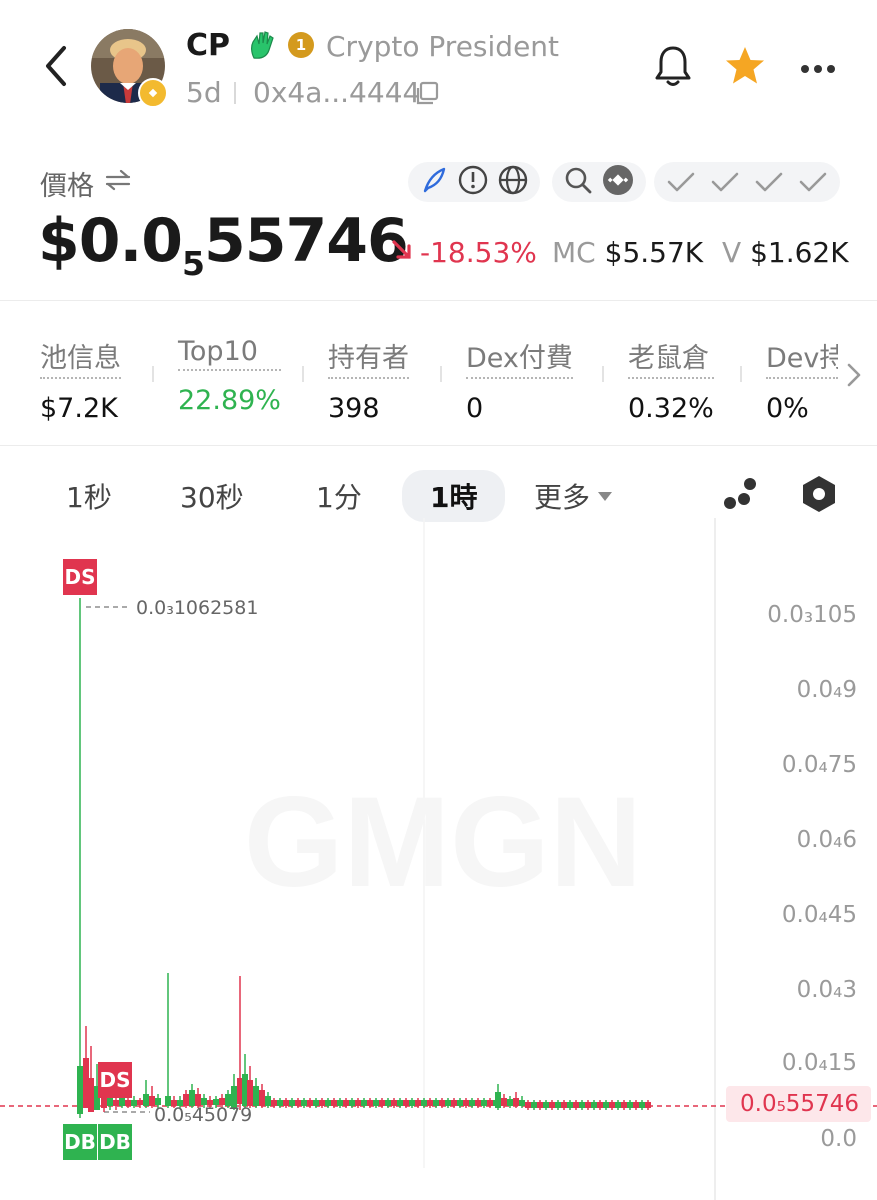 Image resolution: width=877 pixels, height=1200 pixels. Describe the element at coordinates (819, 765) in the screenshot. I see `y-tick-label: 0.0₄75` at that location.